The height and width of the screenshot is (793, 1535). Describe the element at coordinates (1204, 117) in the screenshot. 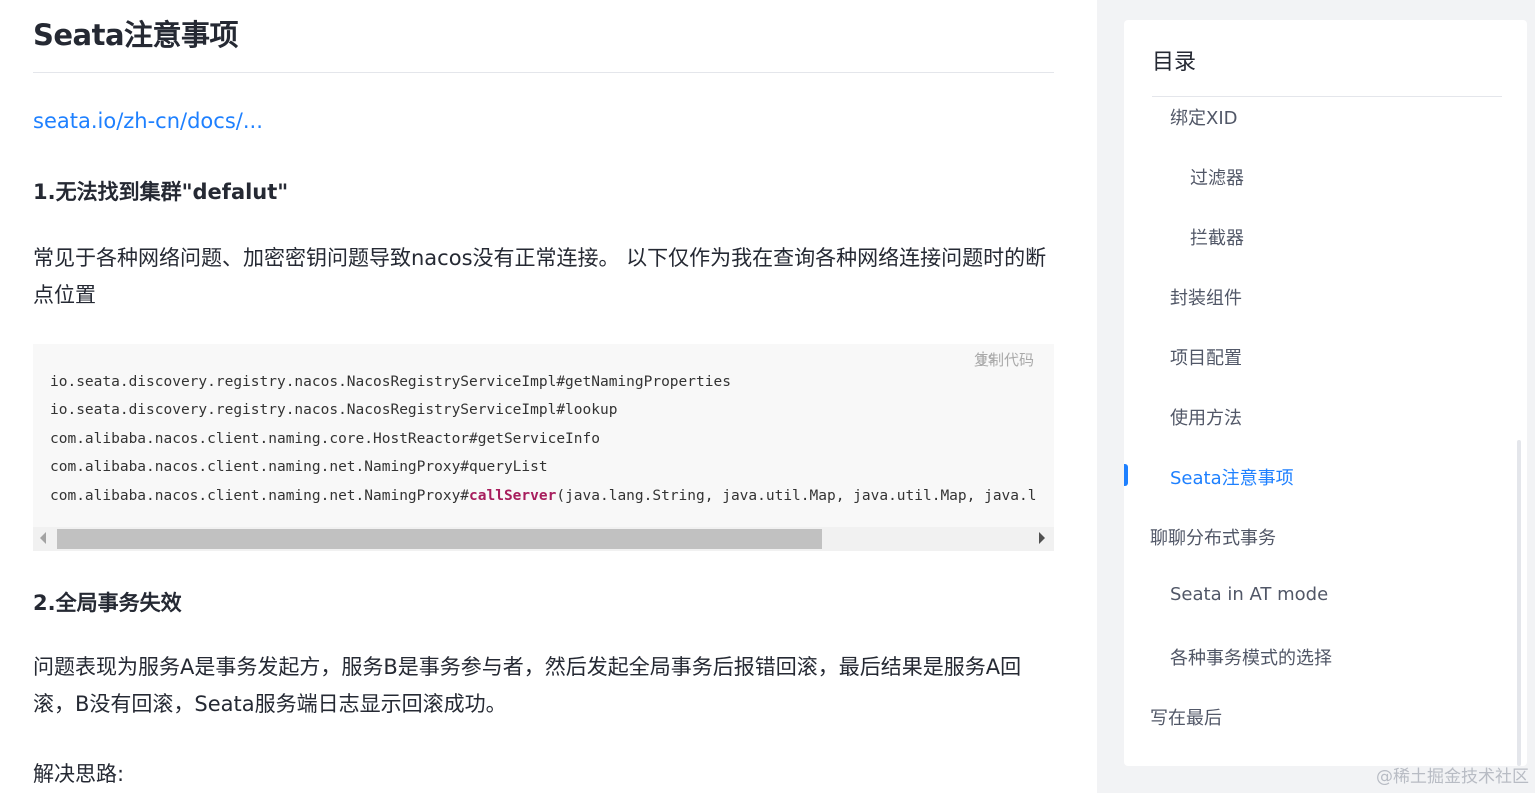

I see `toc-item-bind-xid: 绑定XID` at that location.